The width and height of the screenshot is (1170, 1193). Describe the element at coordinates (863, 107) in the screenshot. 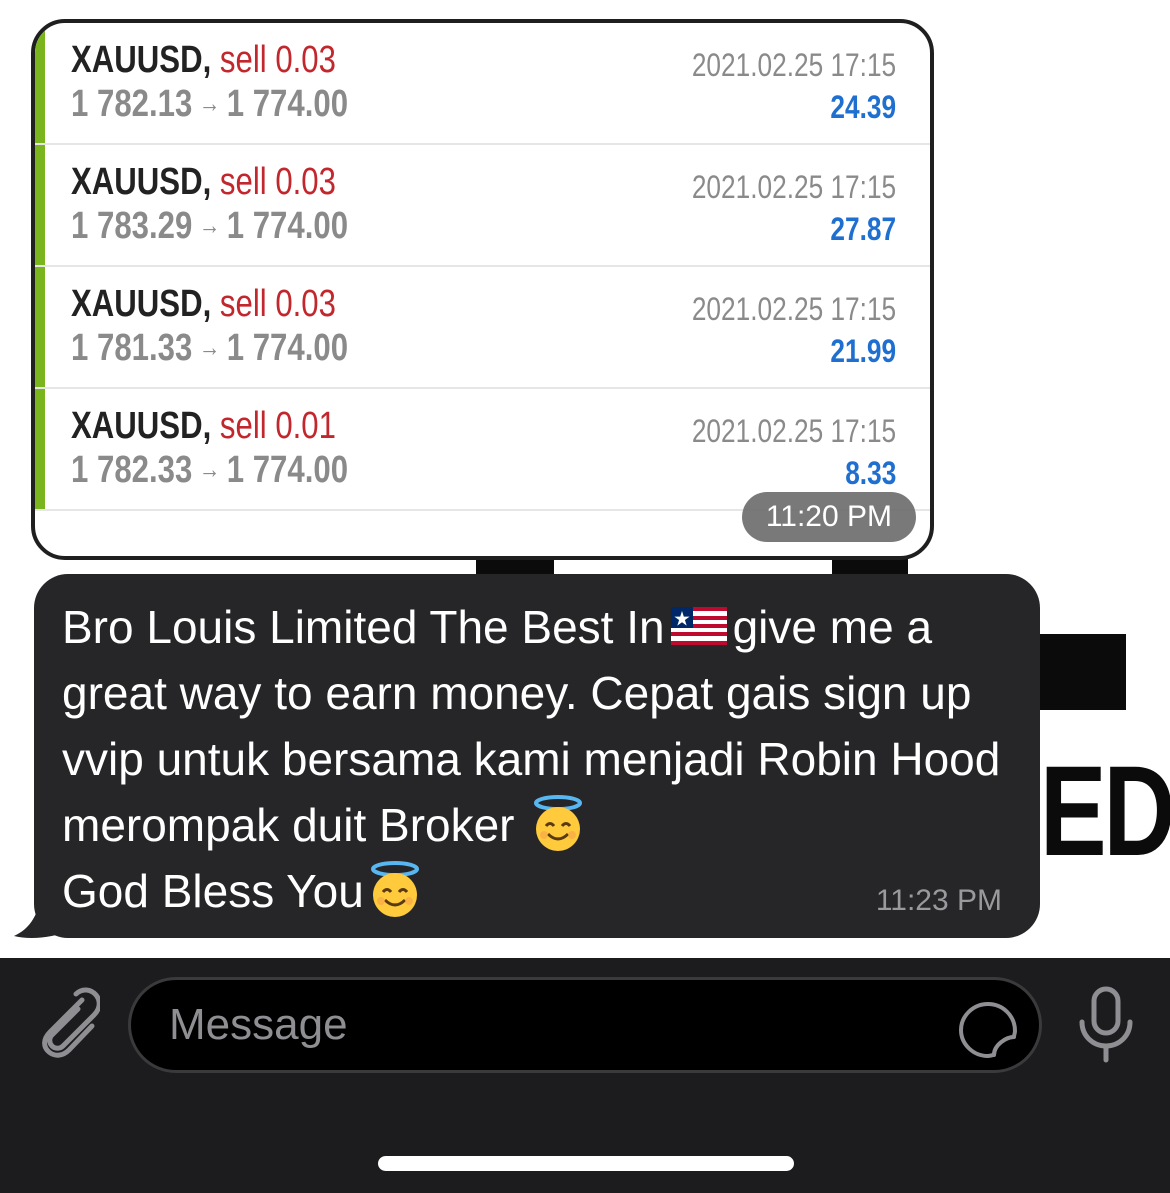

I see `trade-profit: 24.39` at that location.